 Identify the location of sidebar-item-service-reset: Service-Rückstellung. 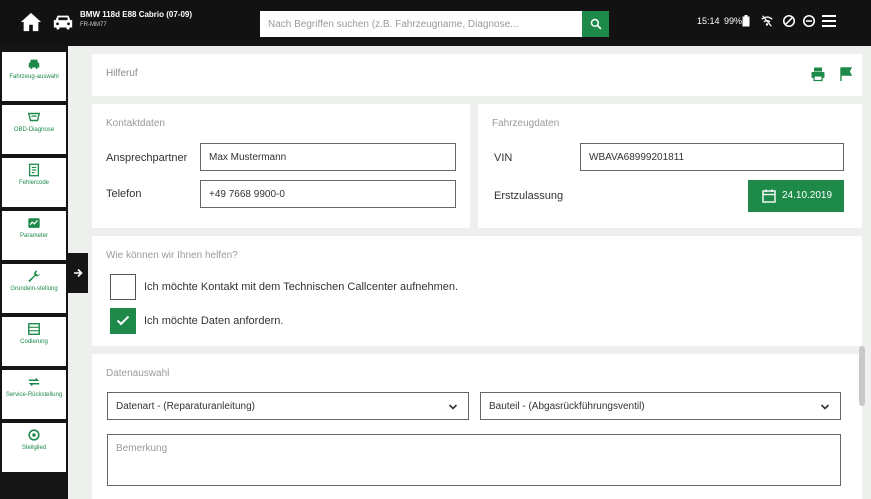
(34, 394).